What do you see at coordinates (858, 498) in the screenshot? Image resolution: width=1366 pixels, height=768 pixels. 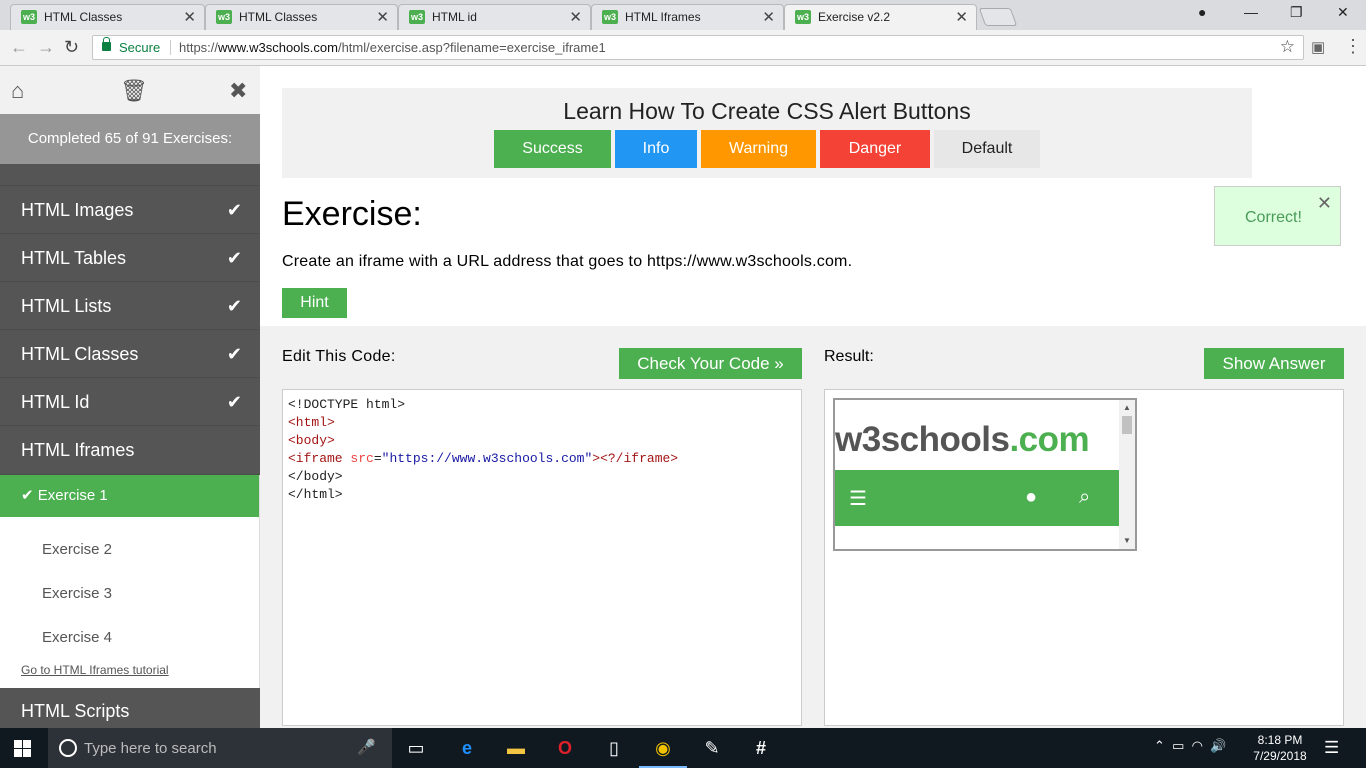 I see `hamburger-menu-icon: ☰` at bounding box center [858, 498].